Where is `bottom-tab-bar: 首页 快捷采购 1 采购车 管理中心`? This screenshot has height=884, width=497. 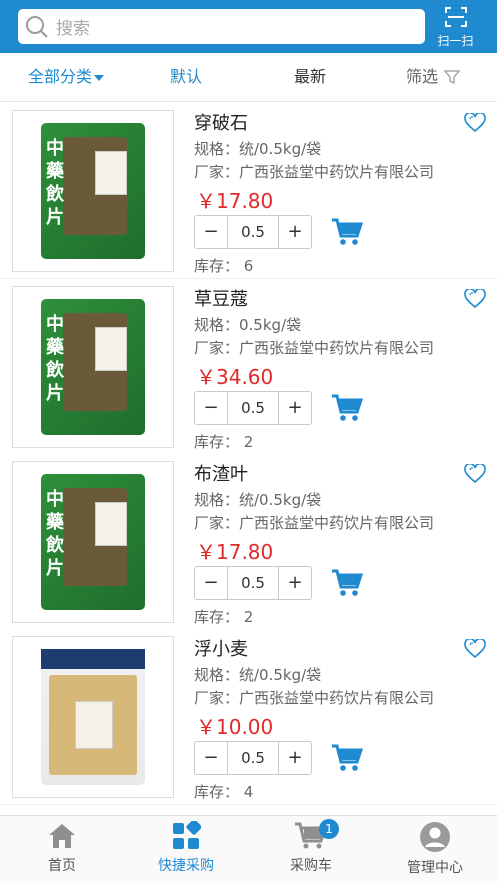
bottom-tab-bar: 首页 快捷采购 1 采购车 管理中心 is located at coordinates (248, 849).